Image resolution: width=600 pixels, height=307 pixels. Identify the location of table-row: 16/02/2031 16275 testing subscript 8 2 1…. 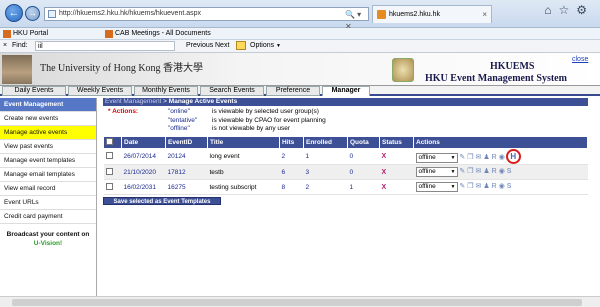
(345, 187).